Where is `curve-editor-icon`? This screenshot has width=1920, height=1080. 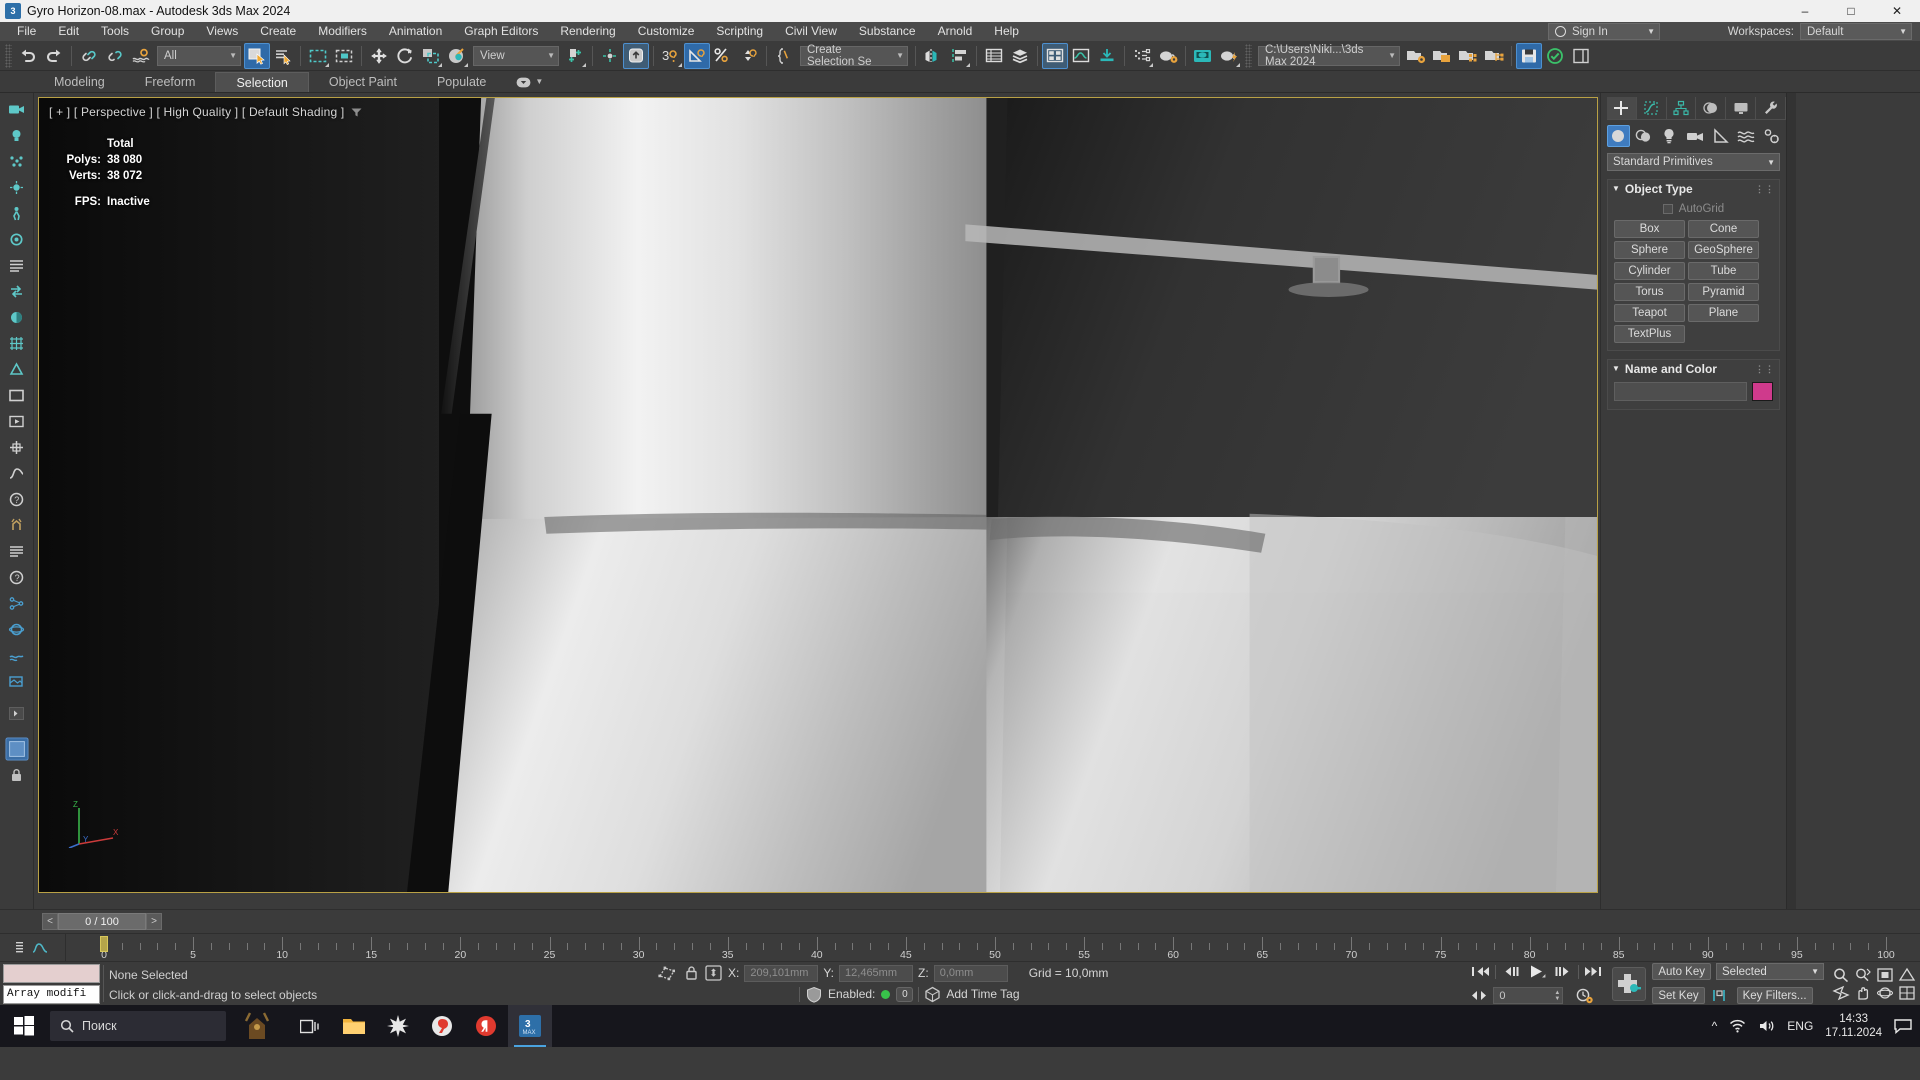 curve-editor-icon is located at coordinates (1081, 56).